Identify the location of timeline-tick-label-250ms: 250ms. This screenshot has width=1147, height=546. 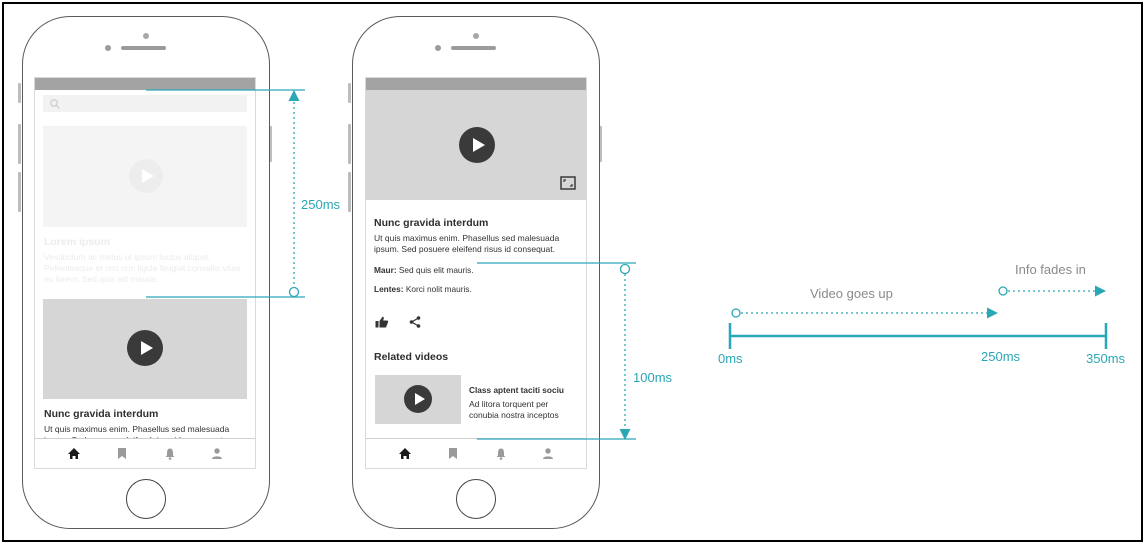
(1001, 356).